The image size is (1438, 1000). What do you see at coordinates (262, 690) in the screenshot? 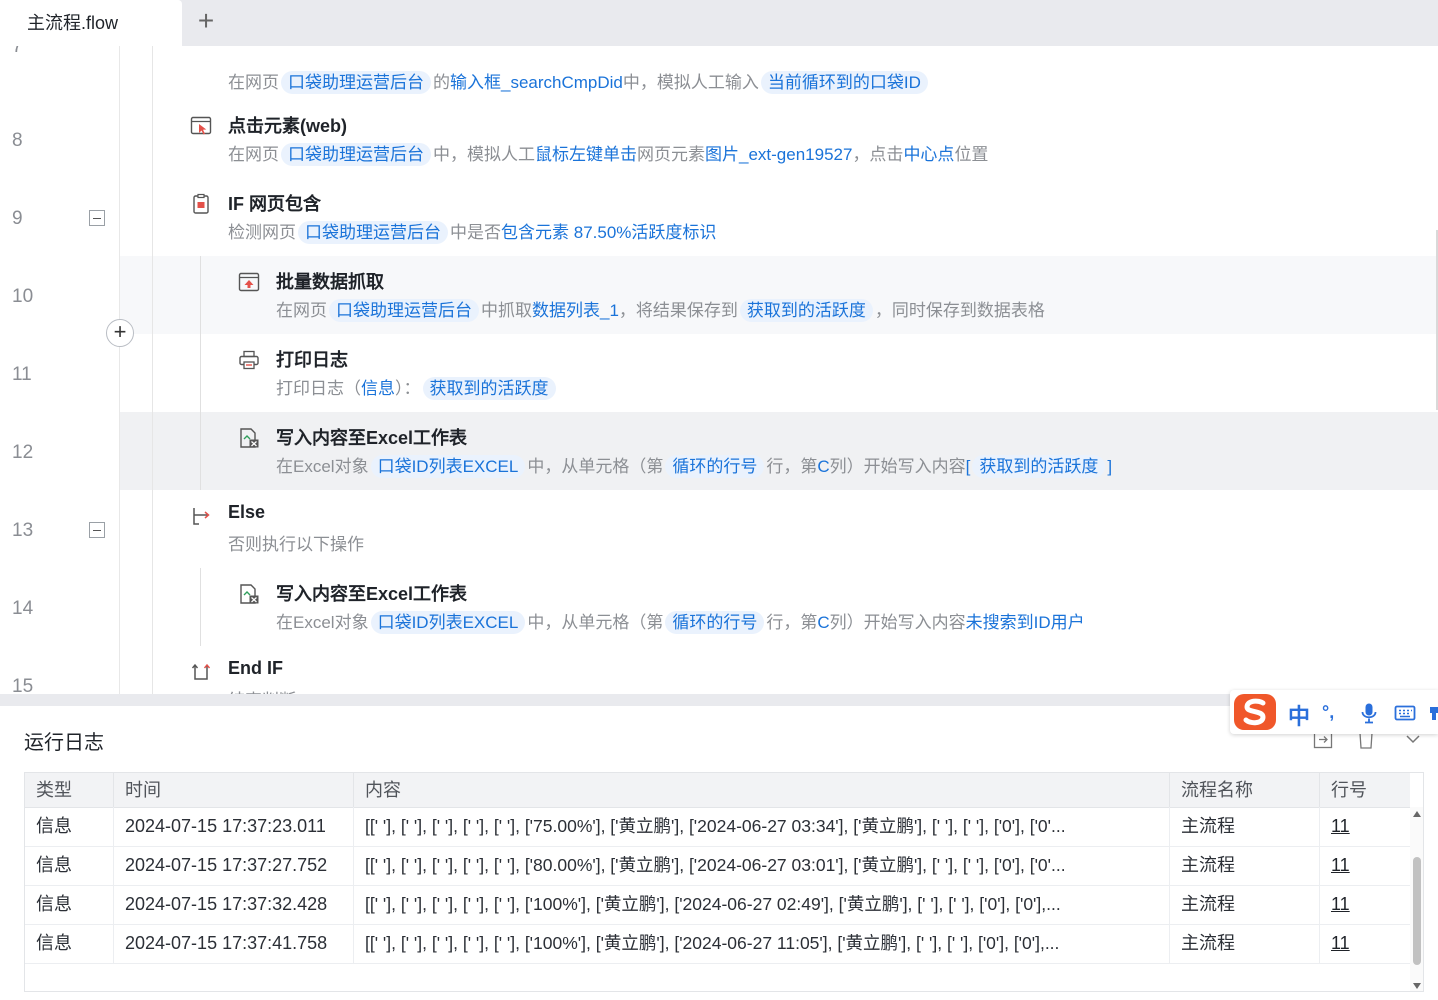
I see `step-description: 结束判断` at bounding box center [262, 690].